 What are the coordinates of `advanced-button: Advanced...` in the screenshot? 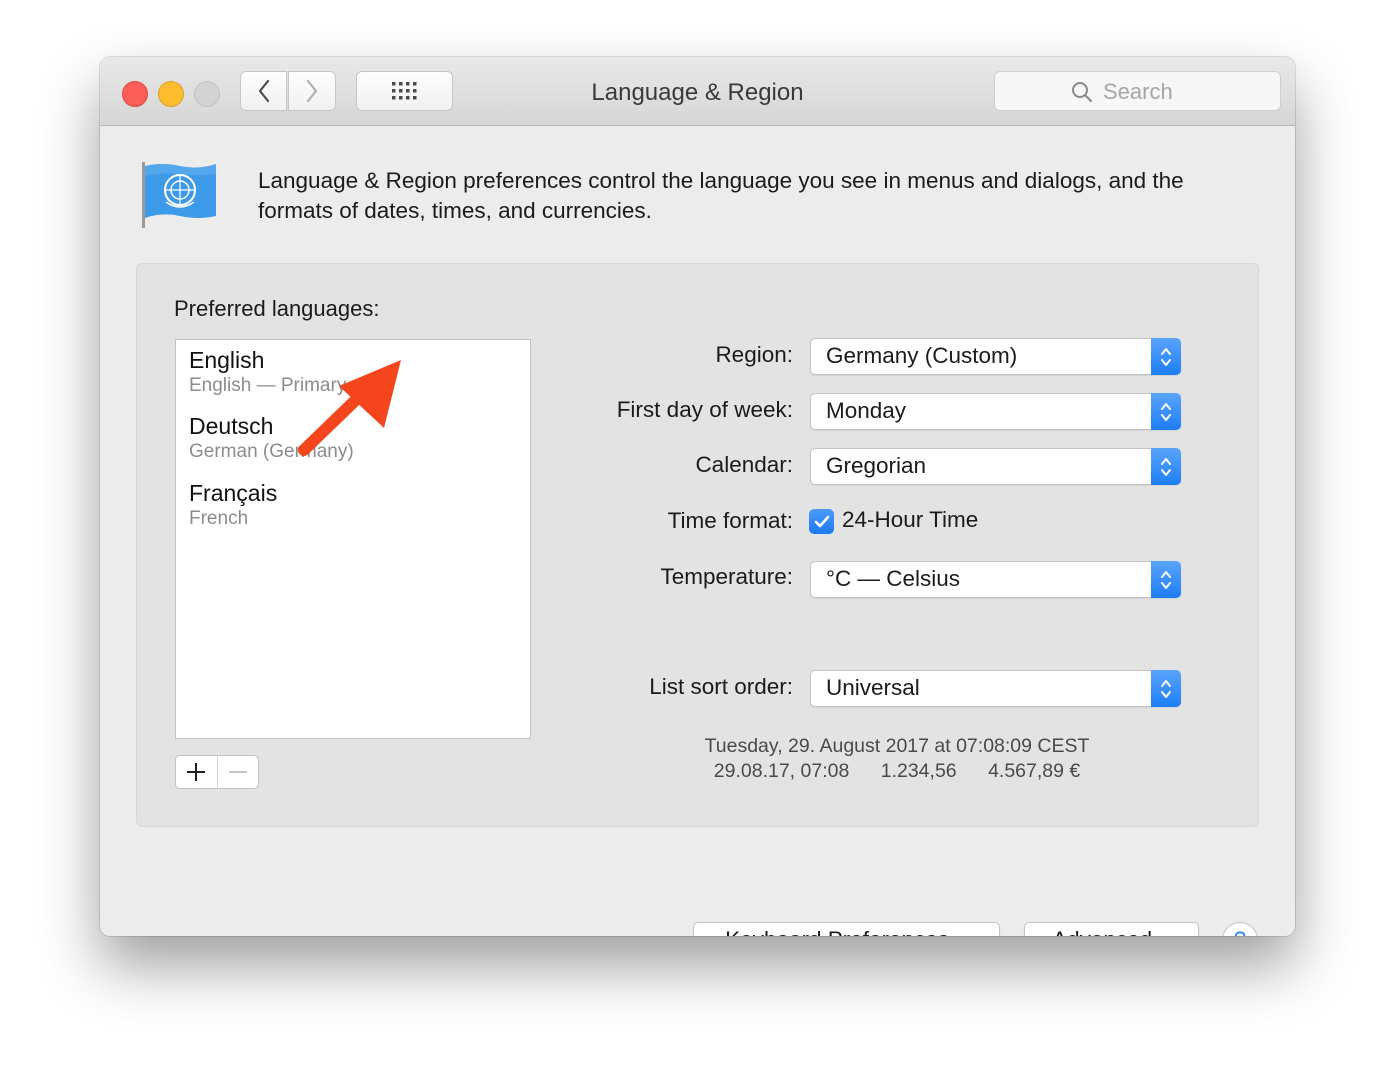 It's located at (1111, 929).